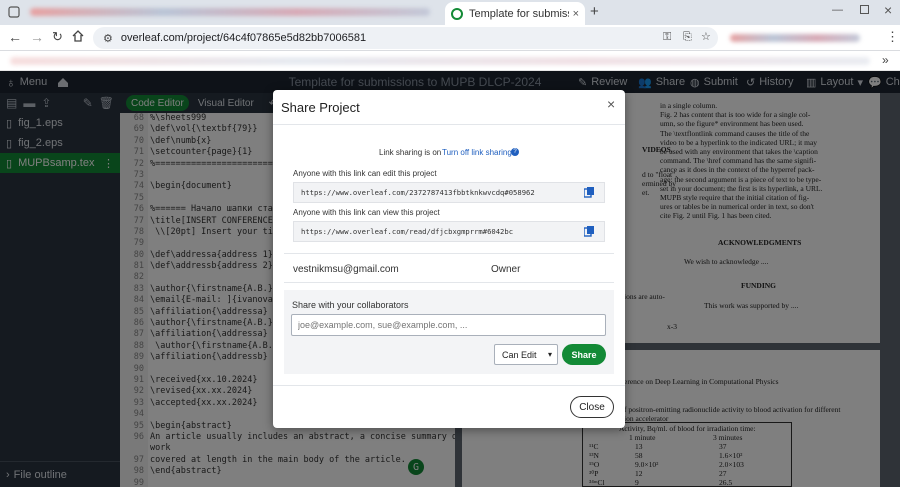 The width and height of the screenshot is (900, 487). What do you see at coordinates (108, 38) in the screenshot?
I see `site-info-icon: ⚙` at bounding box center [108, 38].